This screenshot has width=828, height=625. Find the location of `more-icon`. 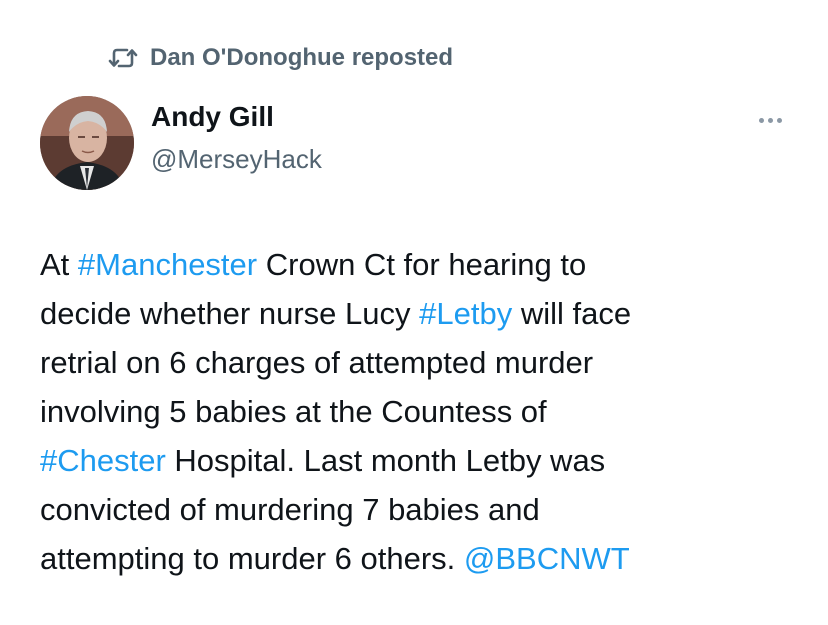

more-icon is located at coordinates (770, 120).